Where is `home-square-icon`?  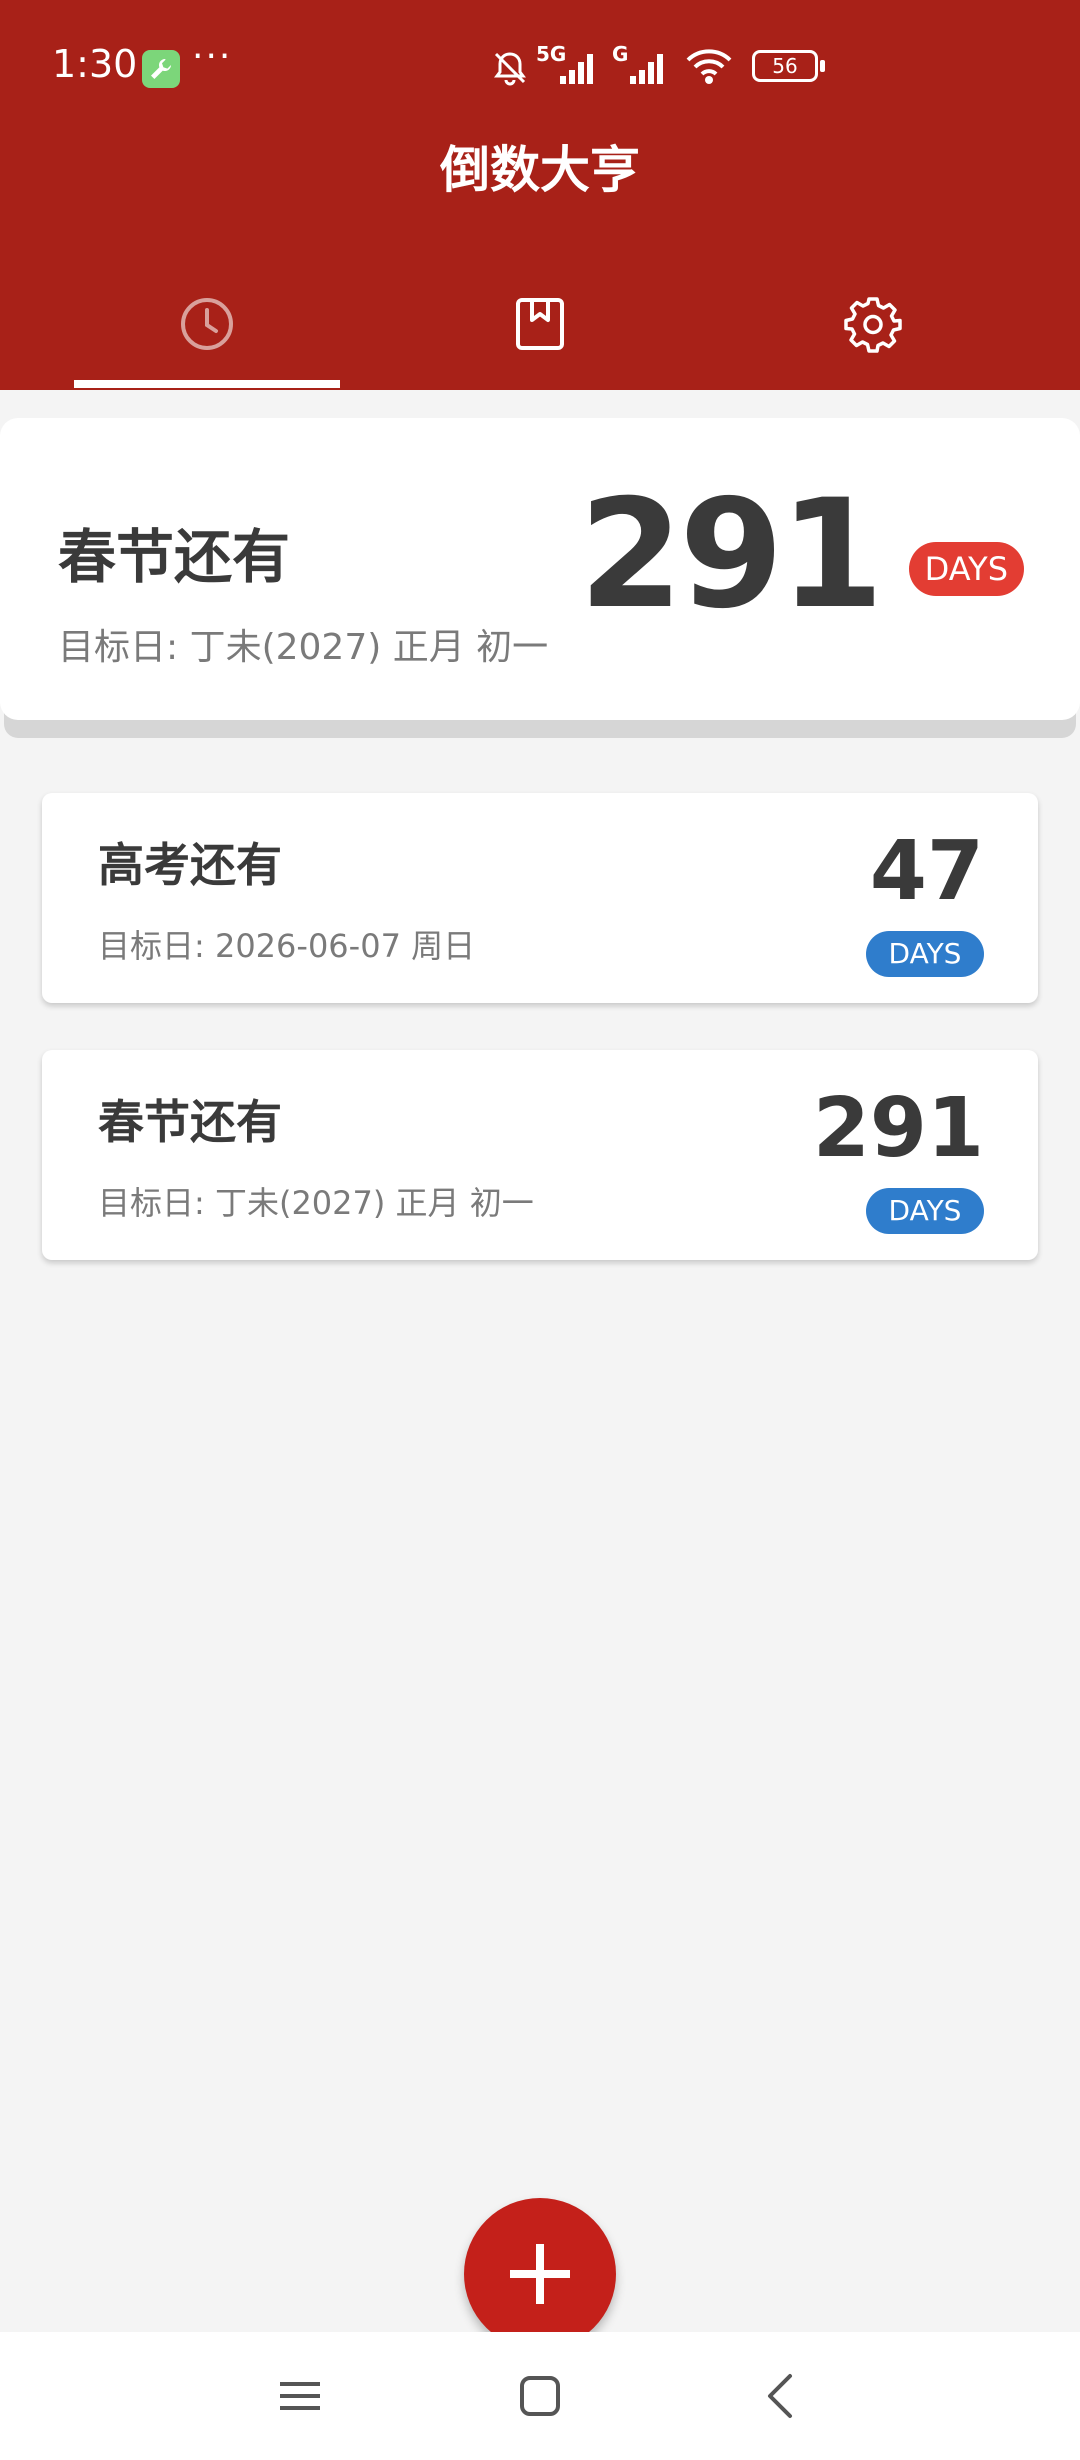 home-square-icon is located at coordinates (540, 2396).